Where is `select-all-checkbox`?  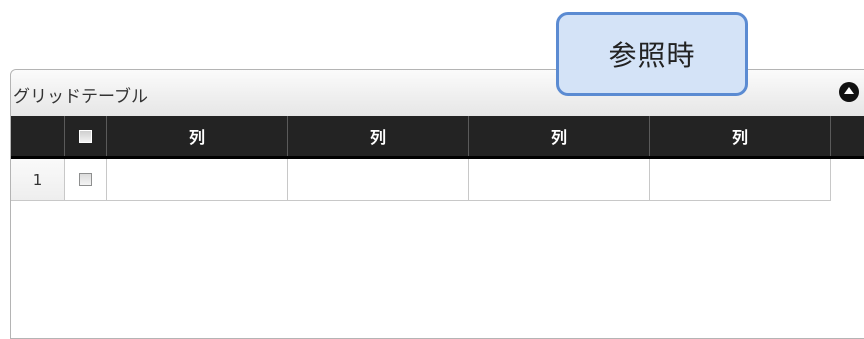 select-all-checkbox is located at coordinates (85, 136).